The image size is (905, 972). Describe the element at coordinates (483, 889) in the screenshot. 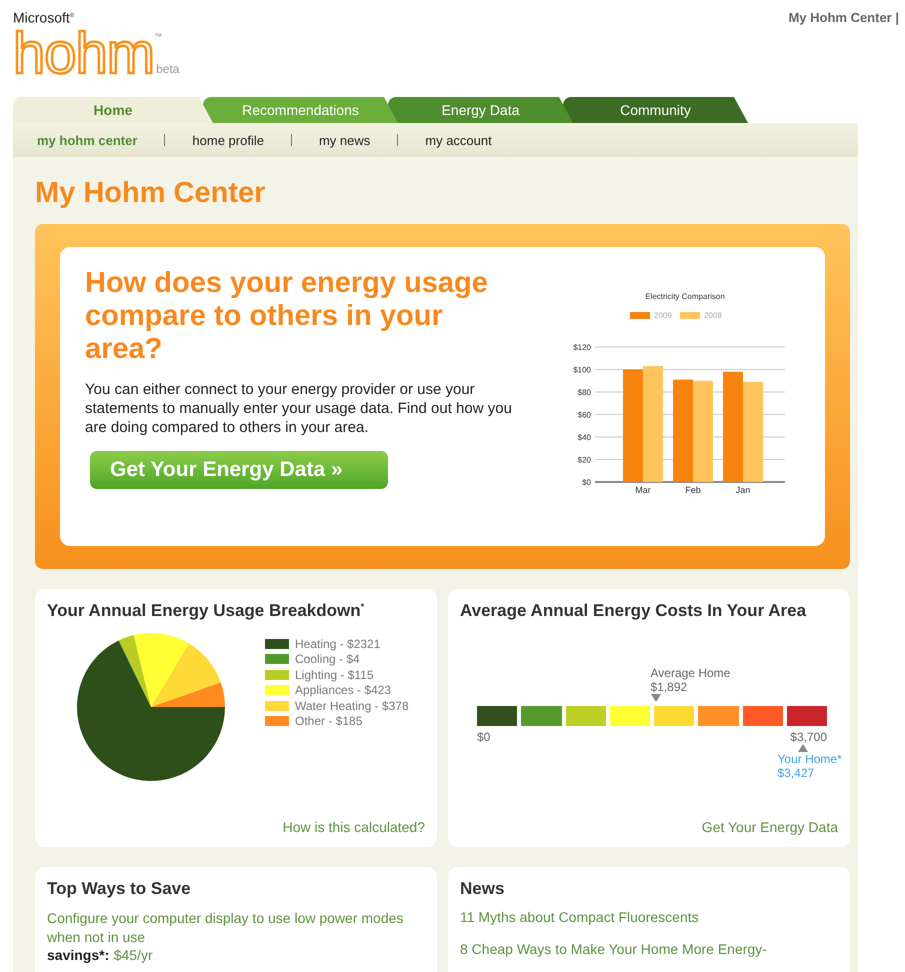

I see `card-title: News` at that location.